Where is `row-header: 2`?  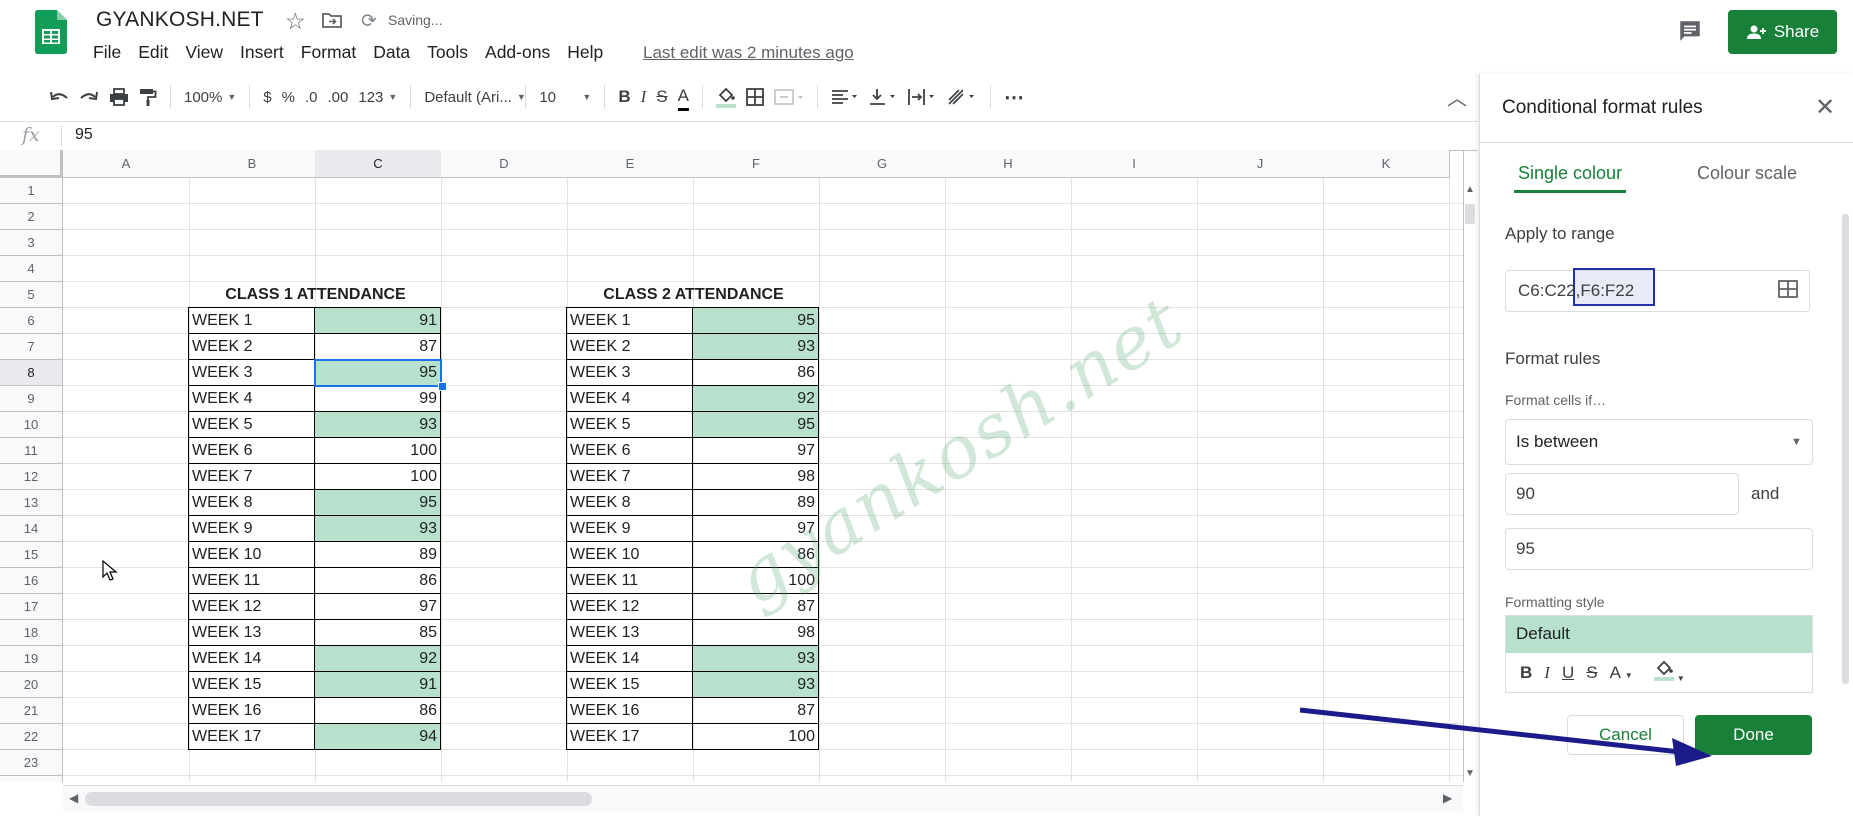
row-header: 2 is located at coordinates (31, 217).